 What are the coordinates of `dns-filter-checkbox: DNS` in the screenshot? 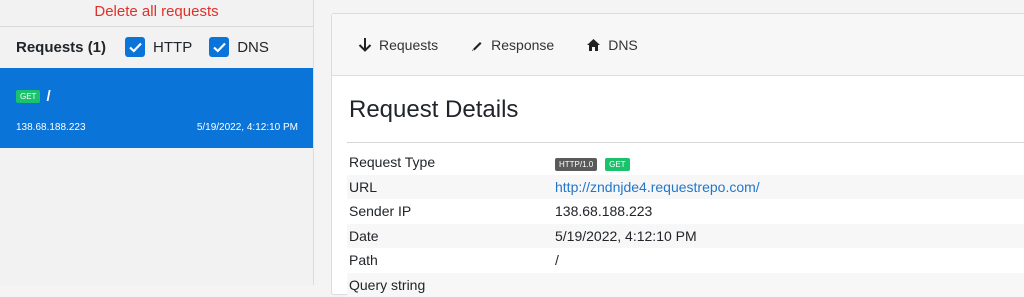 It's located at (239, 47).